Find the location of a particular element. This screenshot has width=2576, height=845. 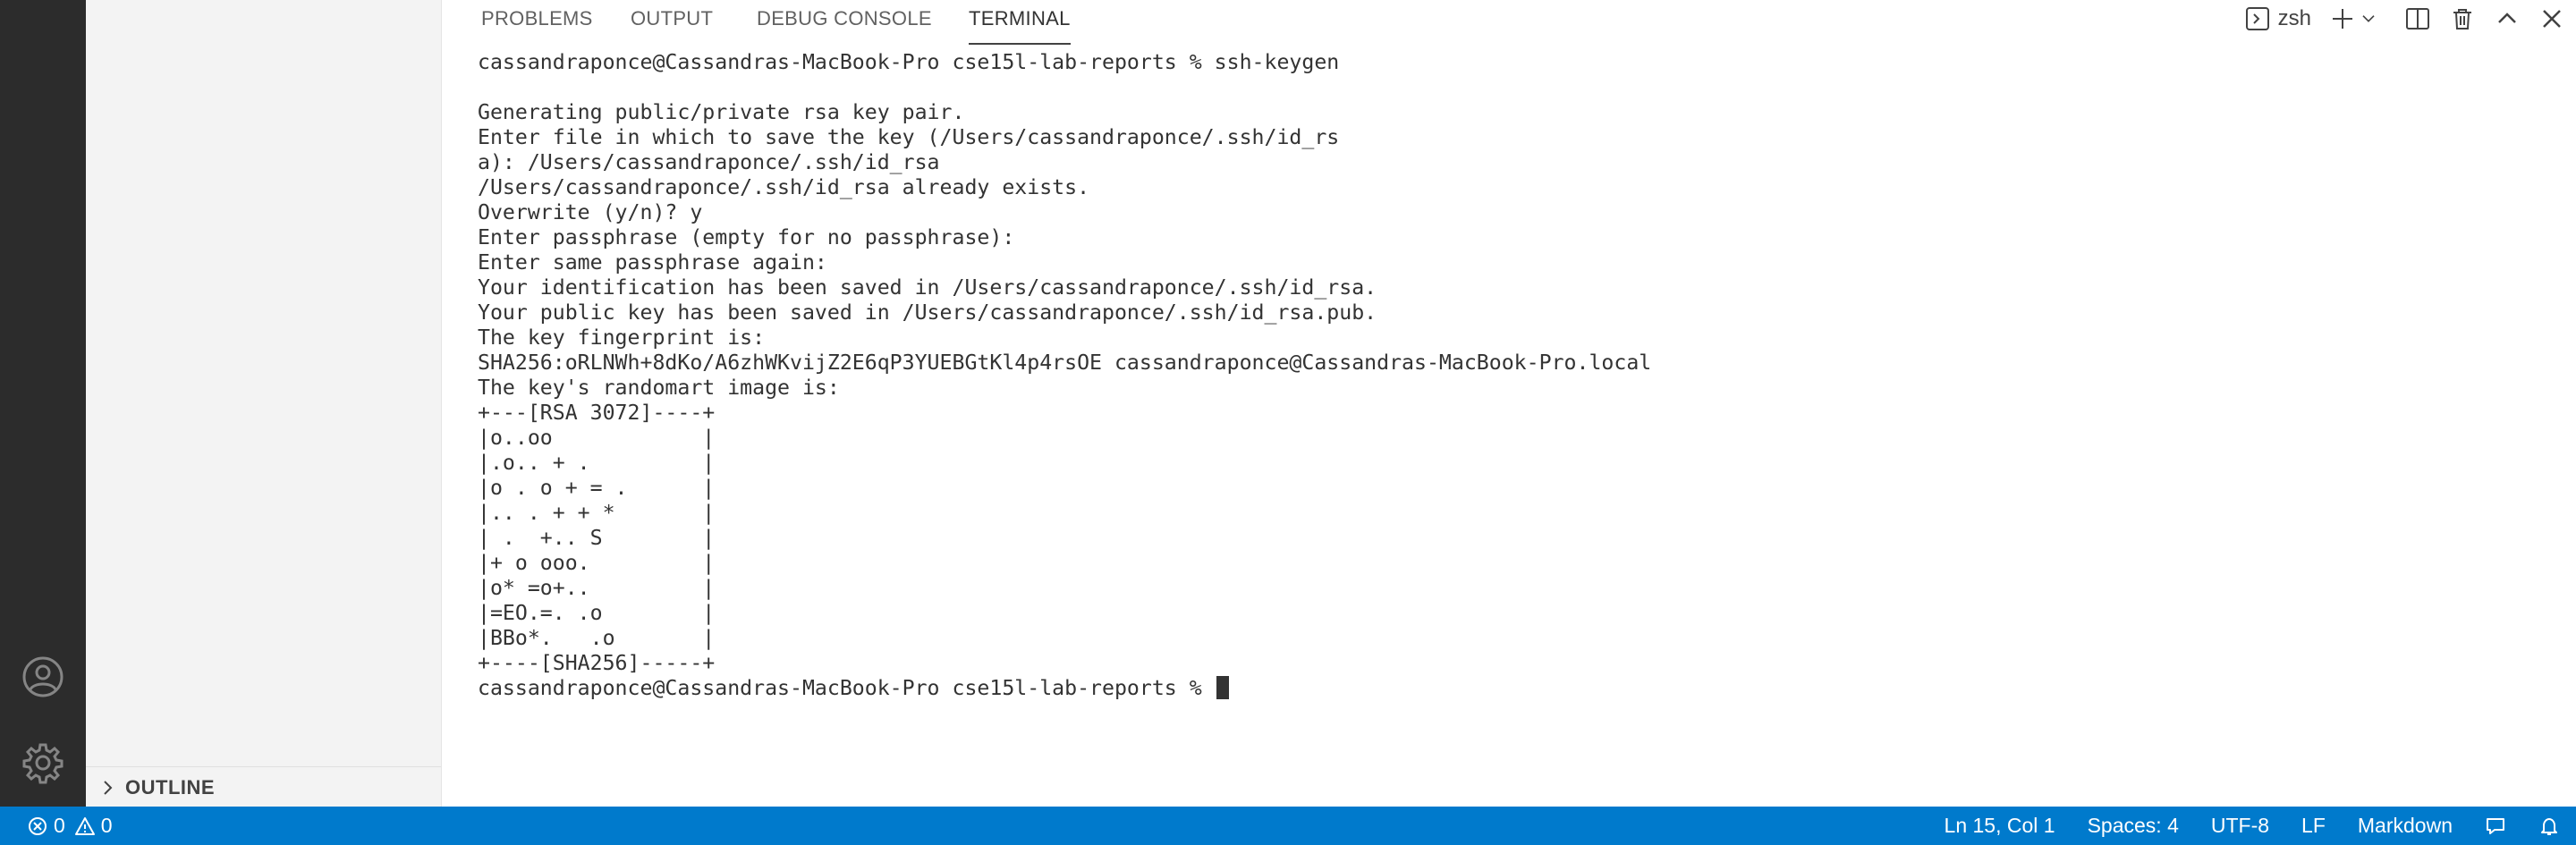

outline-label: OUTLINE is located at coordinates (170, 787).